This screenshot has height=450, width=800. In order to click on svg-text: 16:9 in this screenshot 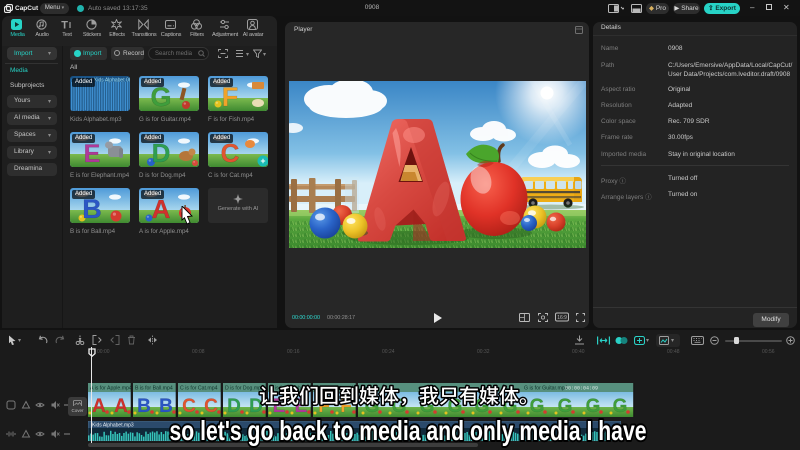, I will do `click(562, 318)`.